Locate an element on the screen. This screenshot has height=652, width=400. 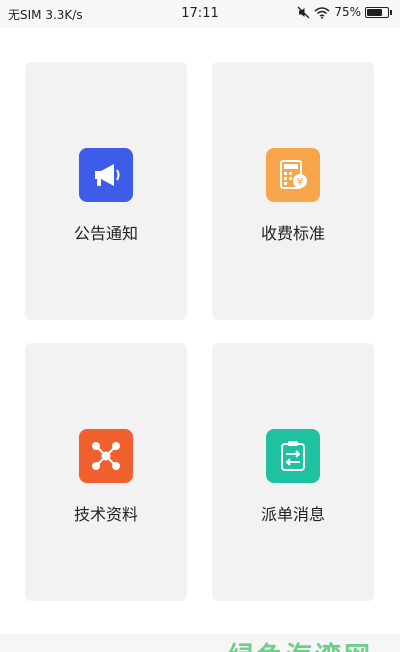
battery-icon is located at coordinates (377, 12).